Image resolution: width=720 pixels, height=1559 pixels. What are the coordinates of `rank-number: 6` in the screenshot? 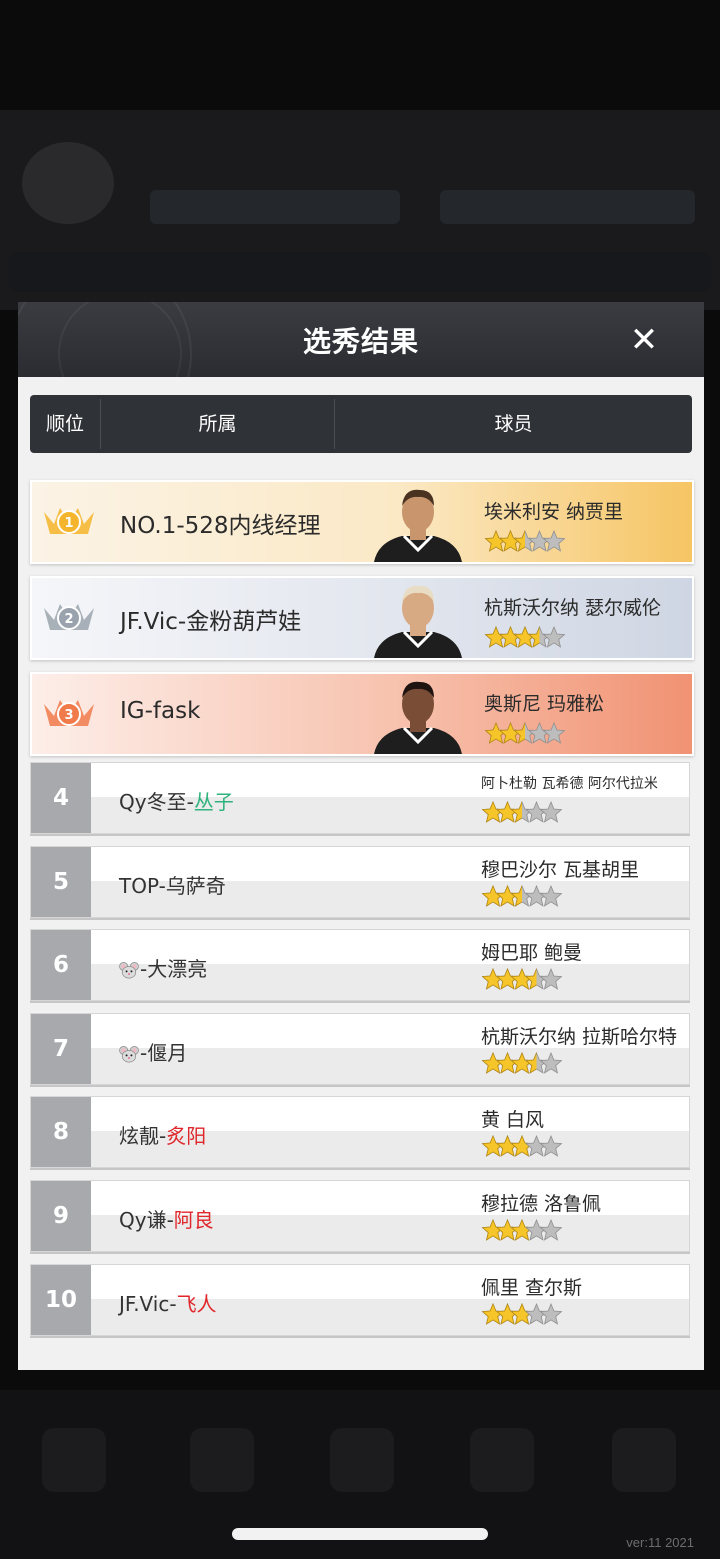 It's located at (60, 965).